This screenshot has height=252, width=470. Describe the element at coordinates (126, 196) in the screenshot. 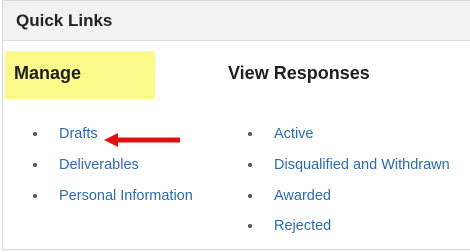

I see `personal-information-link: Personal Information` at that location.